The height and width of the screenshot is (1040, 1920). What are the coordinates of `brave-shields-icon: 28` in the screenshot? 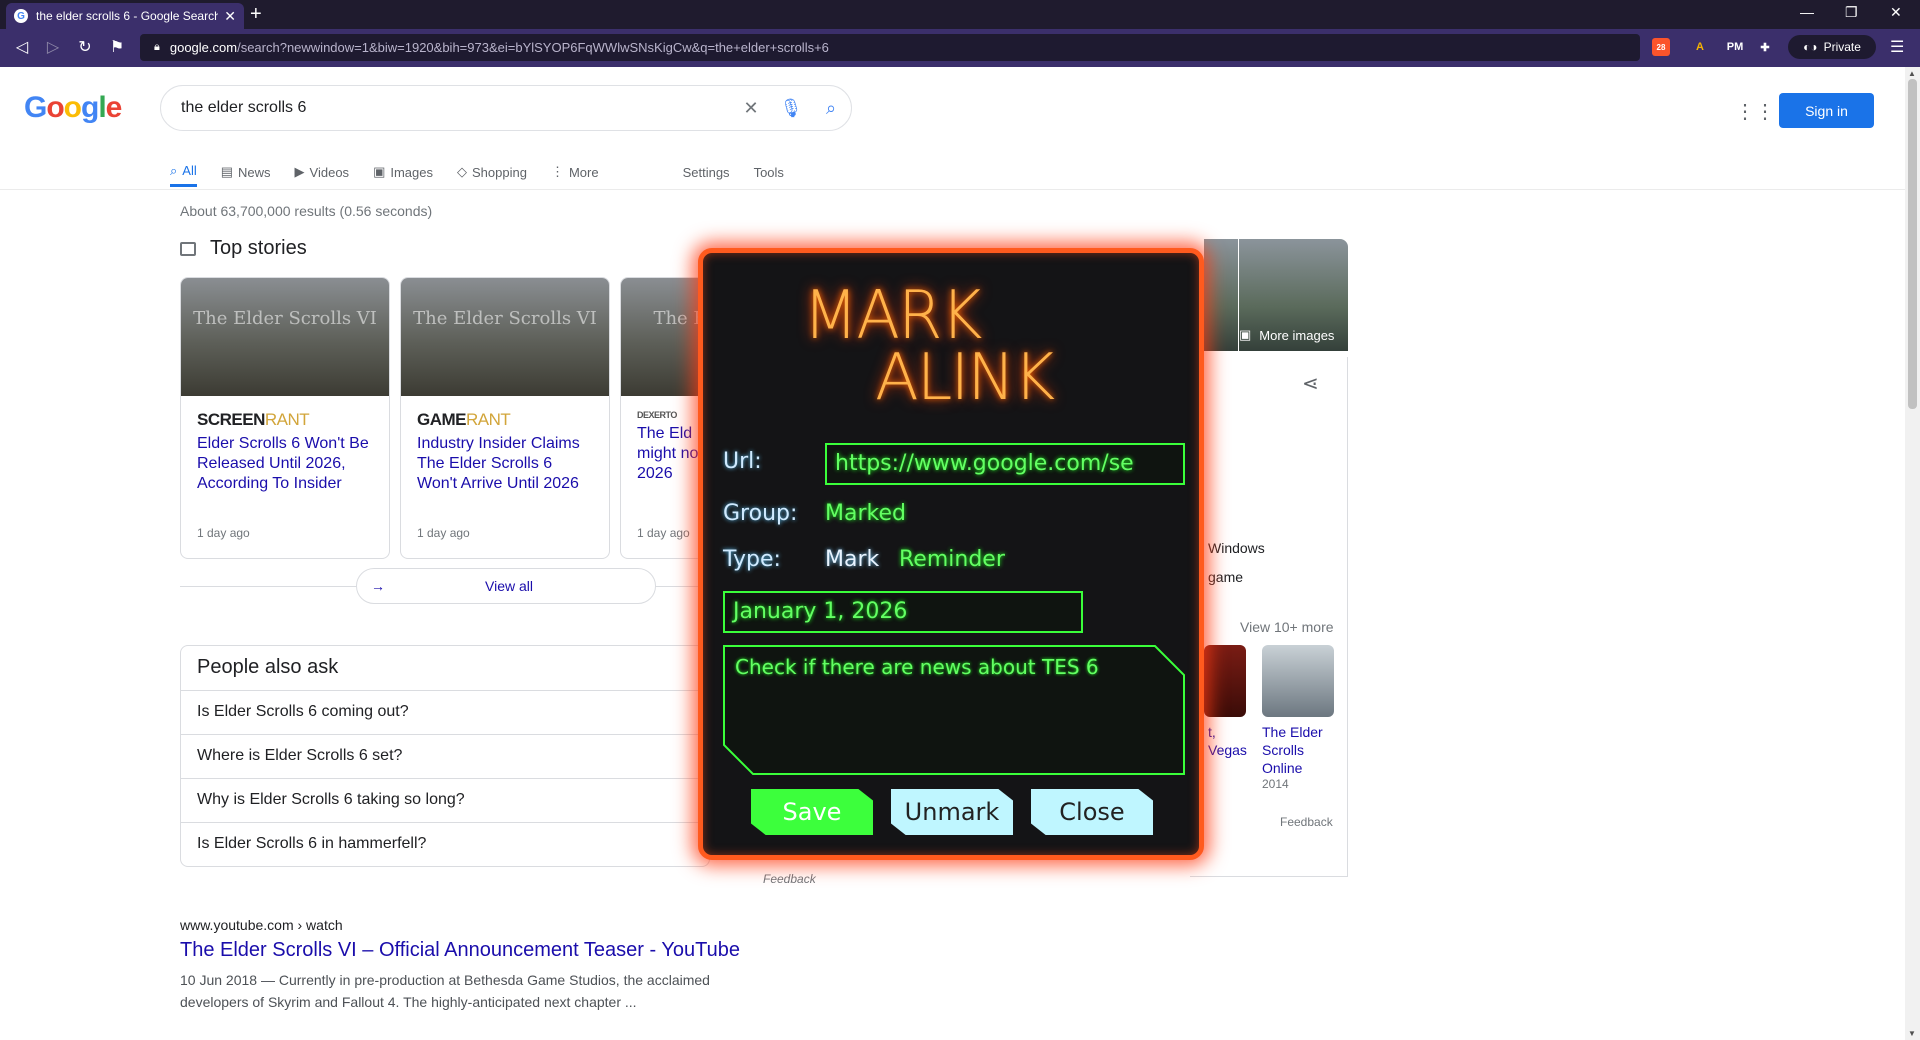 It's located at (1661, 47).